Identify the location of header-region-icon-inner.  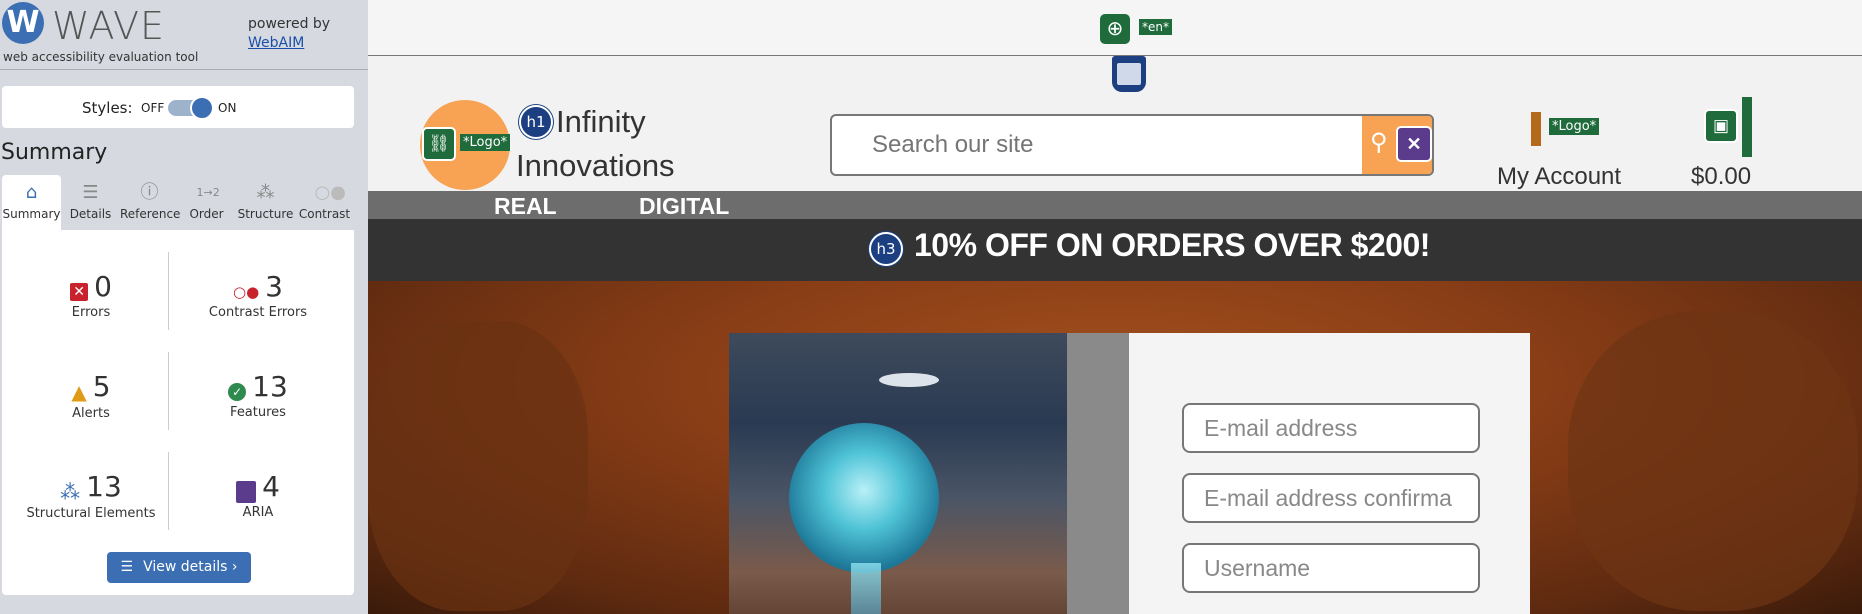
(1129, 74).